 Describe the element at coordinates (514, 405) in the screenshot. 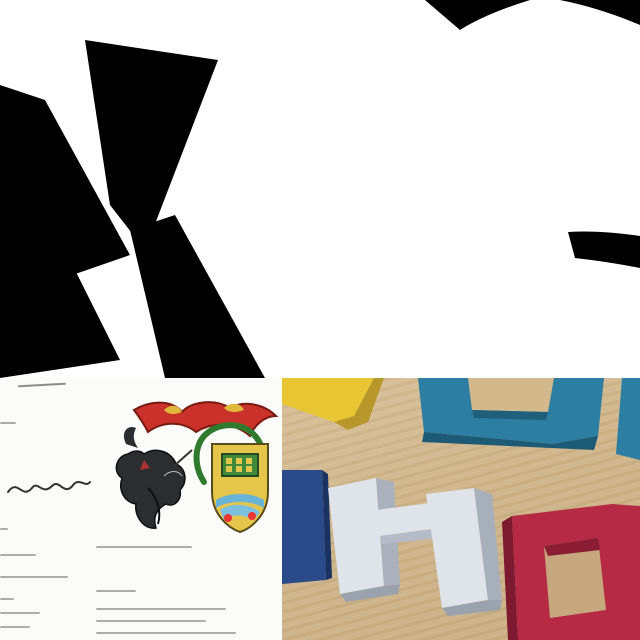

I see `photo-letter-u: U` at that location.